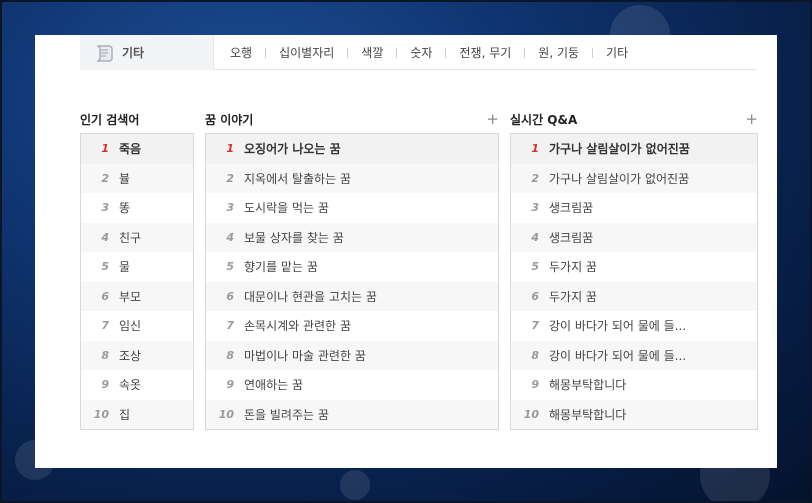  What do you see at coordinates (130, 385) in the screenshot?
I see `item-text: 속옷` at bounding box center [130, 385].